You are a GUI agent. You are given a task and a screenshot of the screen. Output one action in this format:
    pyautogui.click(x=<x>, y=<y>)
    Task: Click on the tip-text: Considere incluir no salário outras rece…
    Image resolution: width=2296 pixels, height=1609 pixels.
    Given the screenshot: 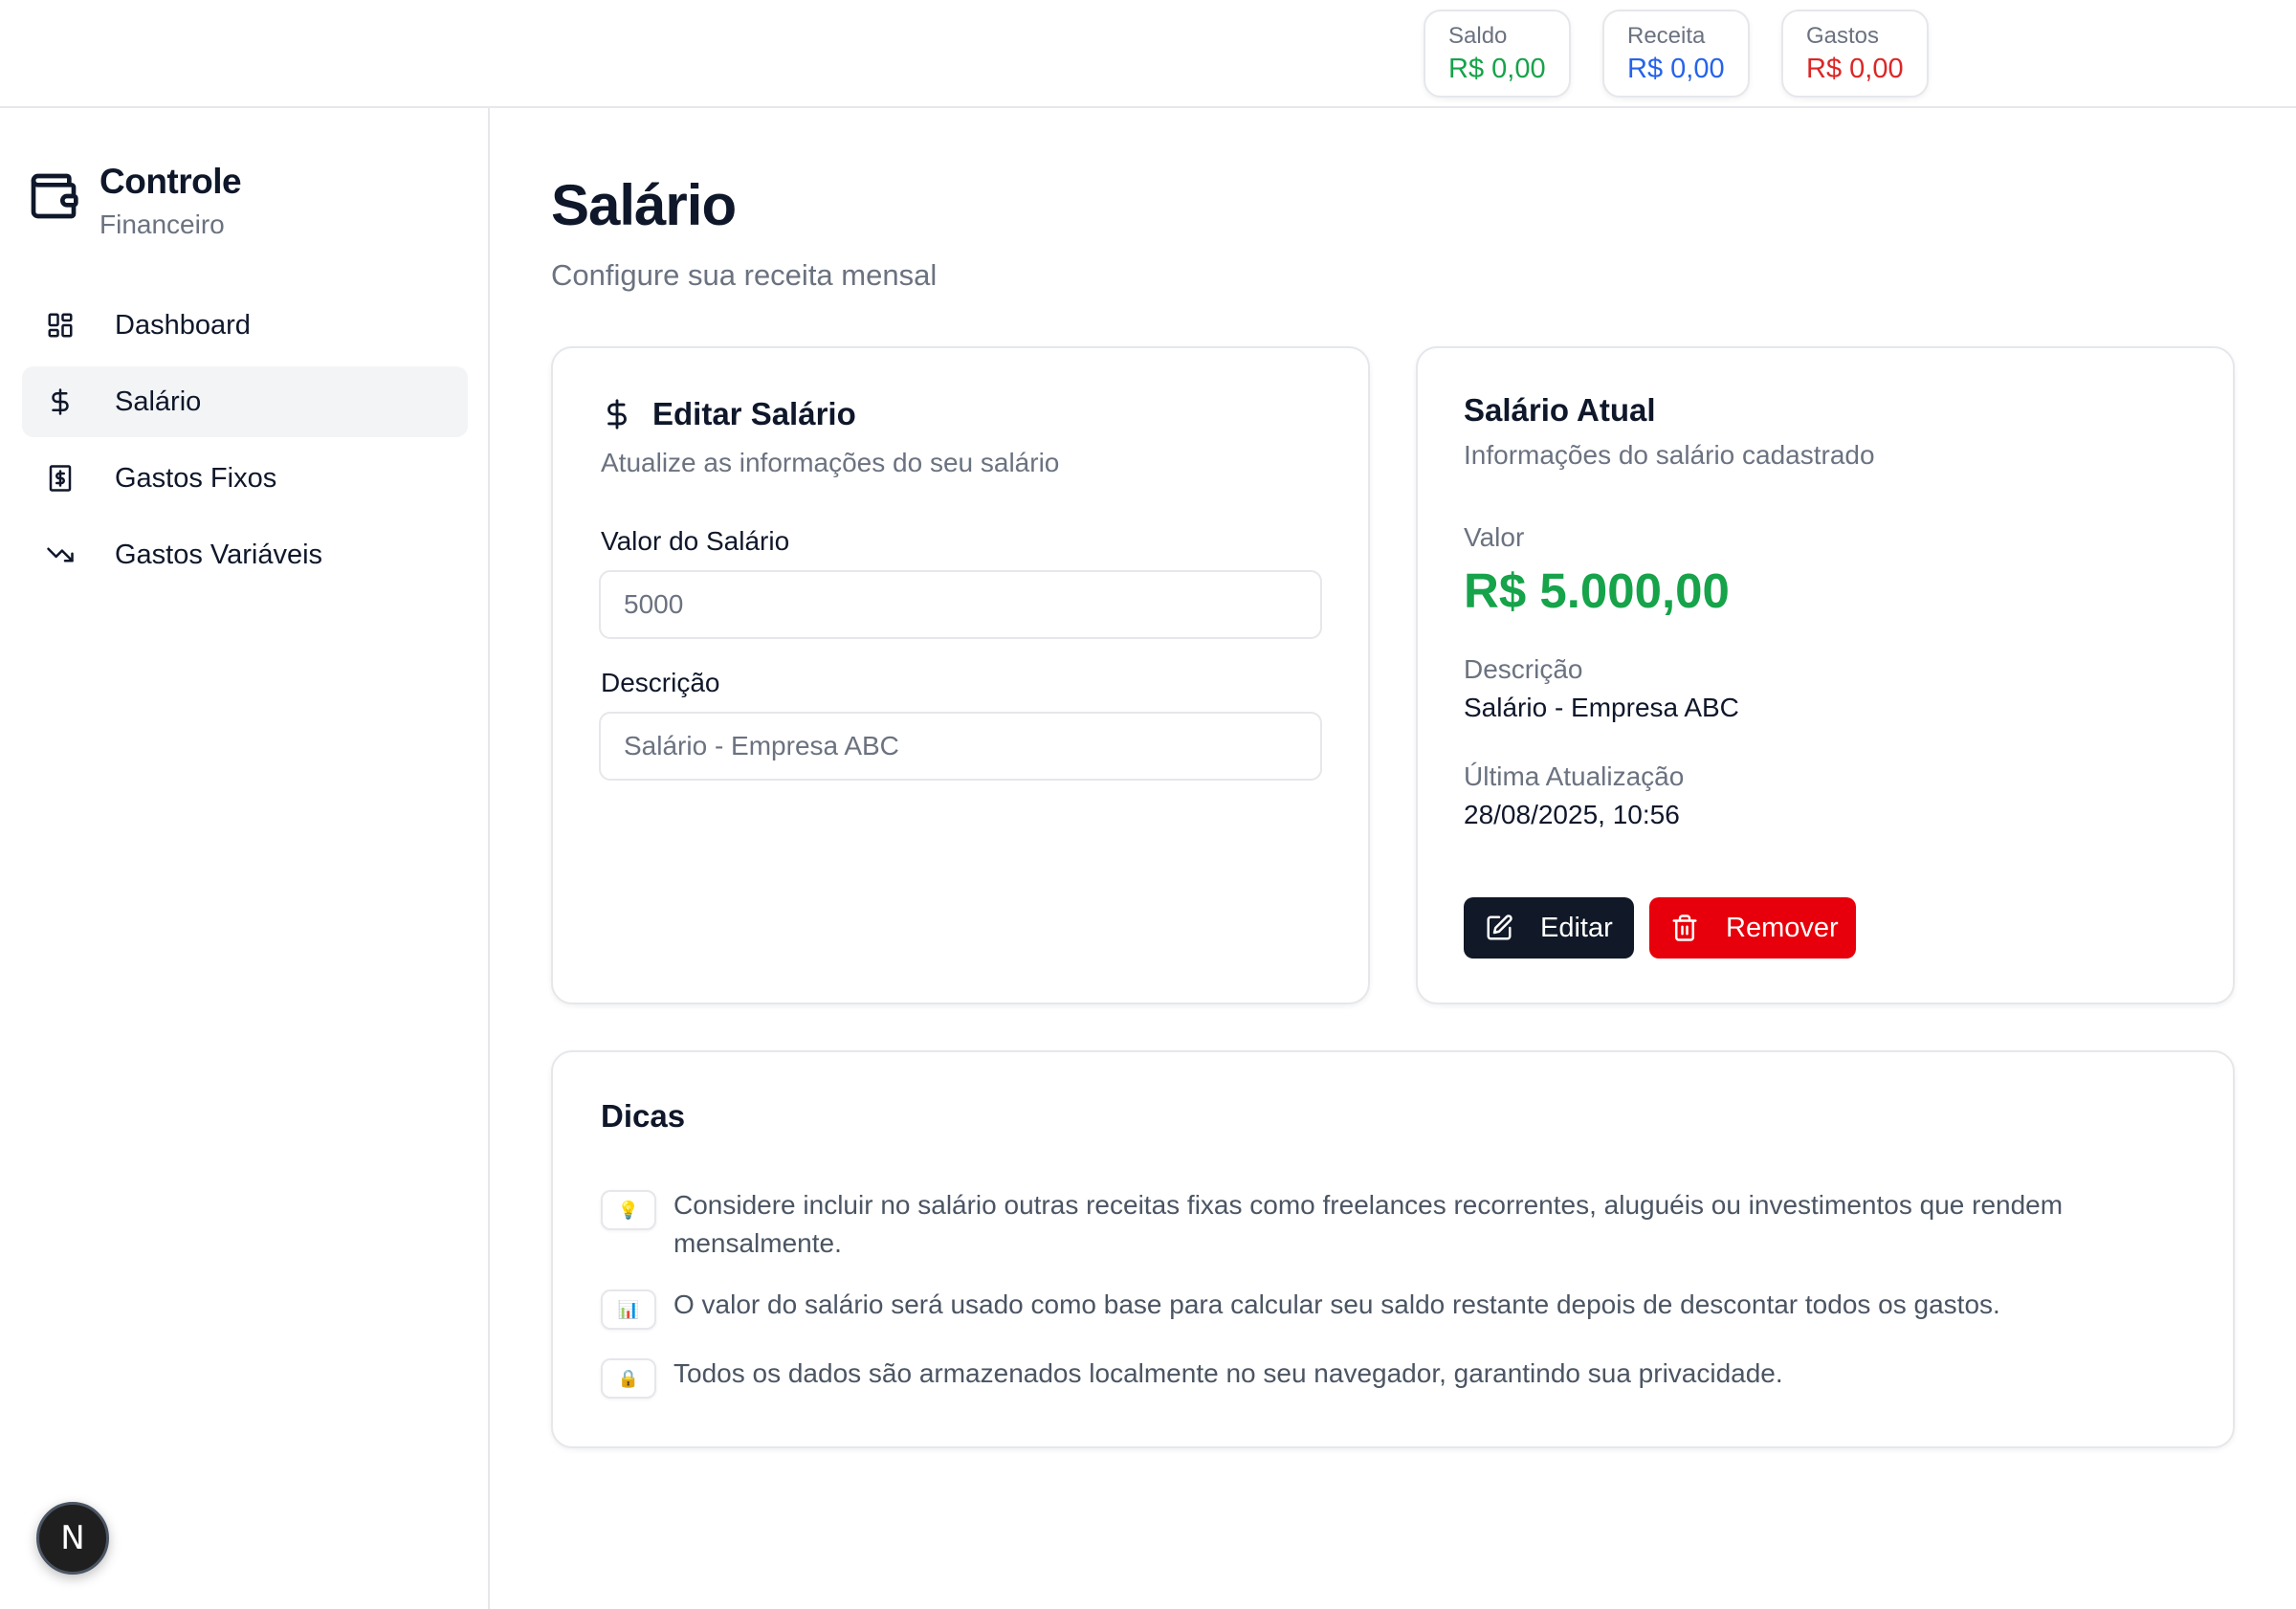 What is the action you would take?
    pyautogui.click(x=1368, y=1224)
    